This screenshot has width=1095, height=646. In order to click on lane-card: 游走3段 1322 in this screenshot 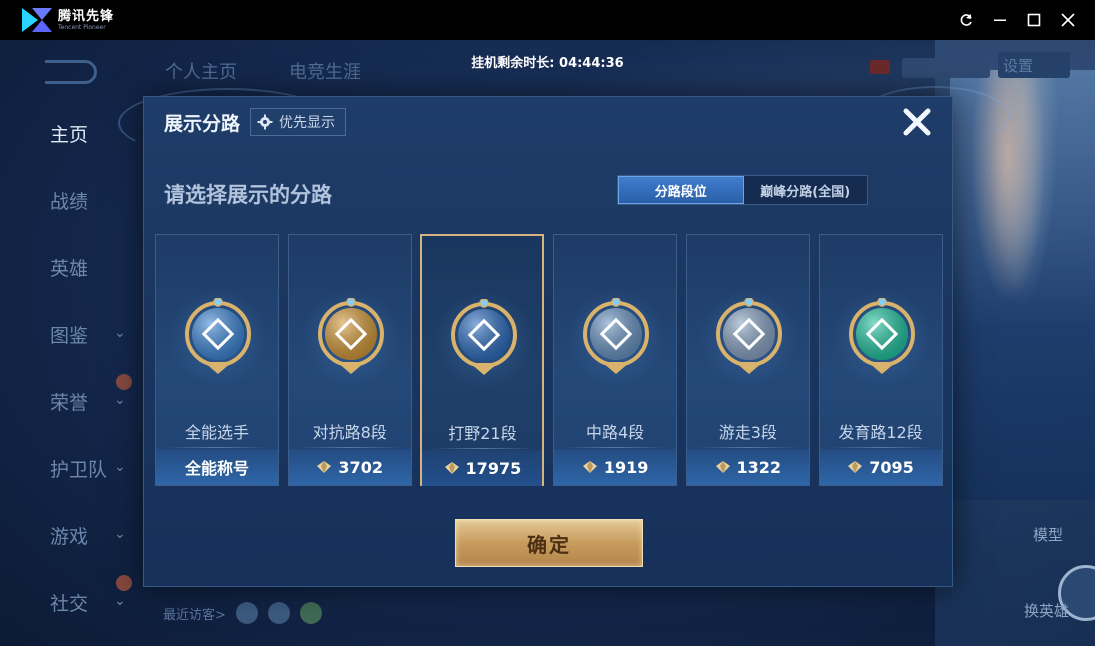, I will do `click(747, 360)`.